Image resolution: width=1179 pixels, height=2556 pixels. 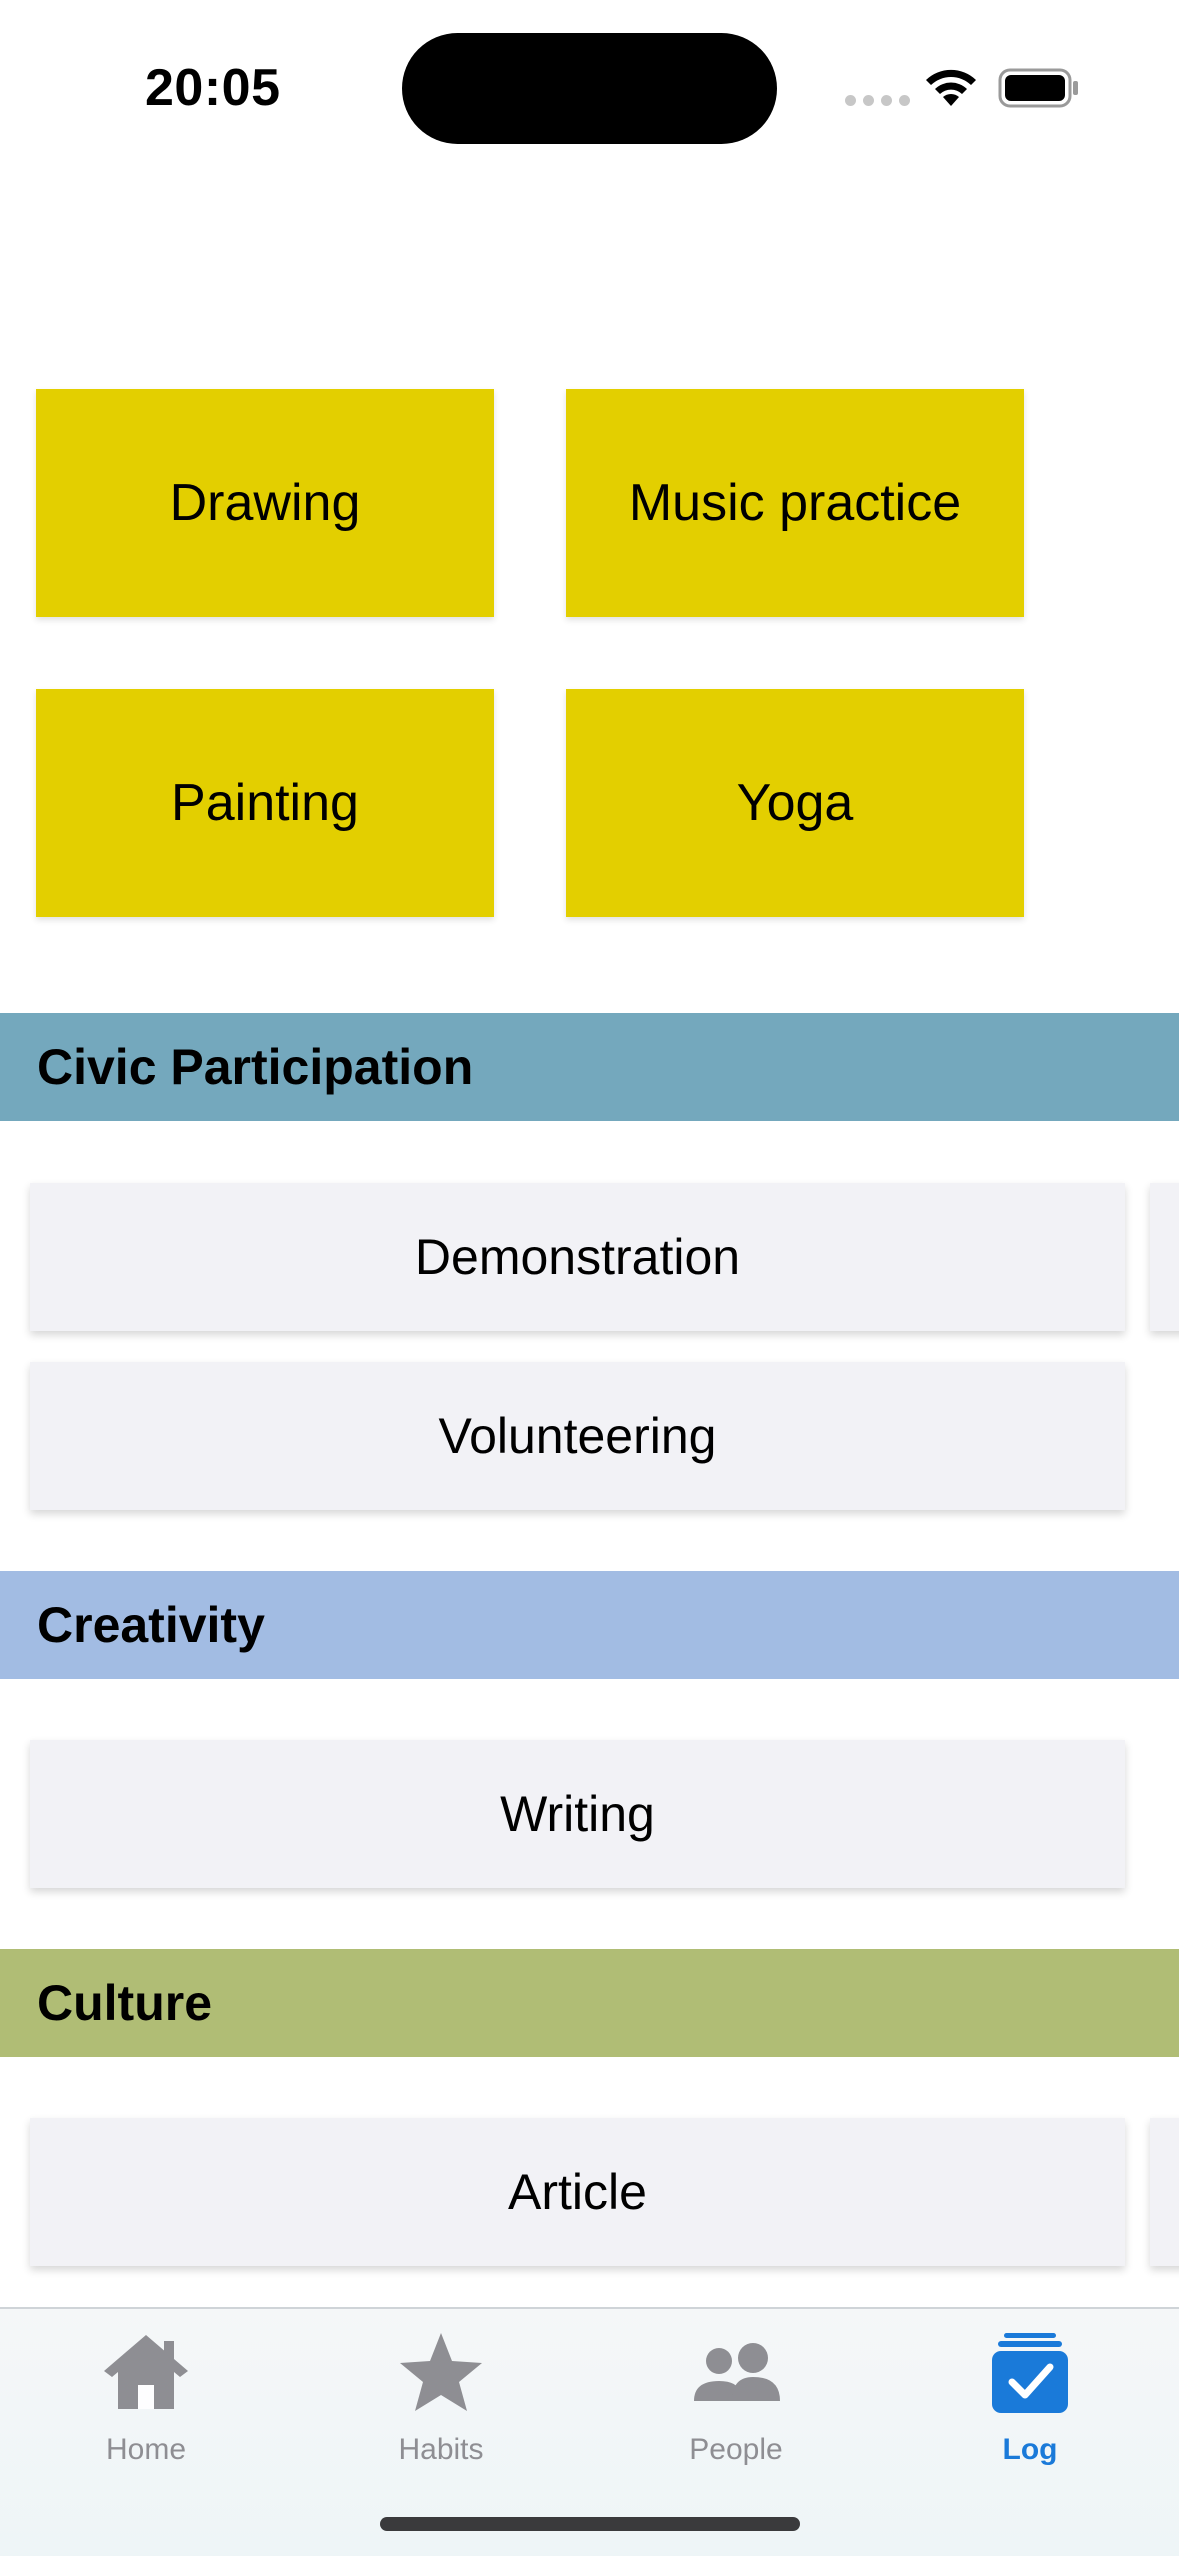 I want to click on tab-habits: Habits, so click(x=441, y=2396).